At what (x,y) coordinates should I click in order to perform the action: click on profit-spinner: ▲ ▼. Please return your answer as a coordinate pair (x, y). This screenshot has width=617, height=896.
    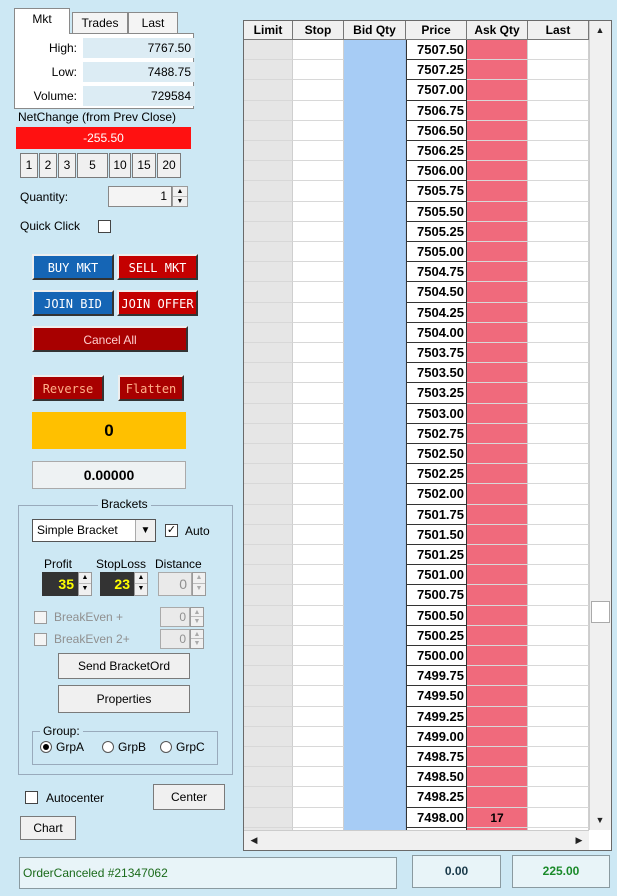
    Looking at the image, I should click on (85, 584).